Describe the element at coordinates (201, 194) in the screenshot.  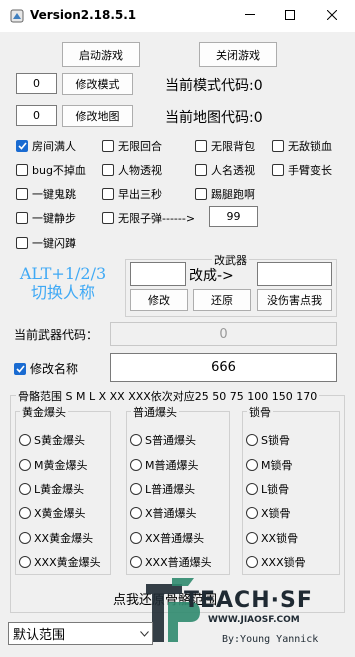
I see `checkbox-kick-run-box` at that location.